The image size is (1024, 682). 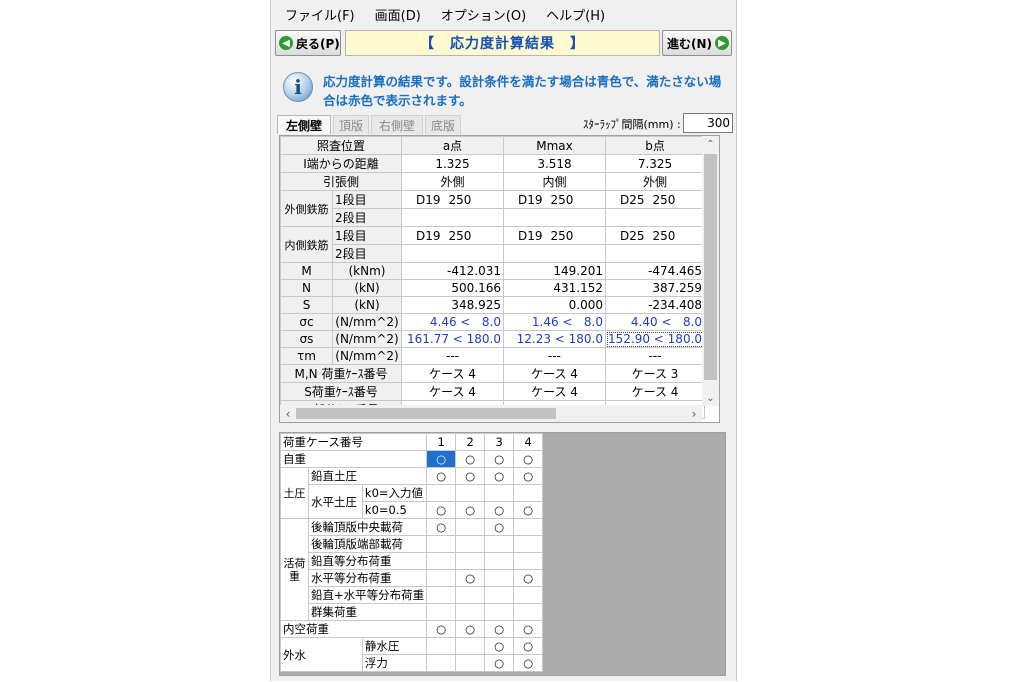 What do you see at coordinates (320, 14) in the screenshot?
I see `menu-file: ファイル(F)` at bounding box center [320, 14].